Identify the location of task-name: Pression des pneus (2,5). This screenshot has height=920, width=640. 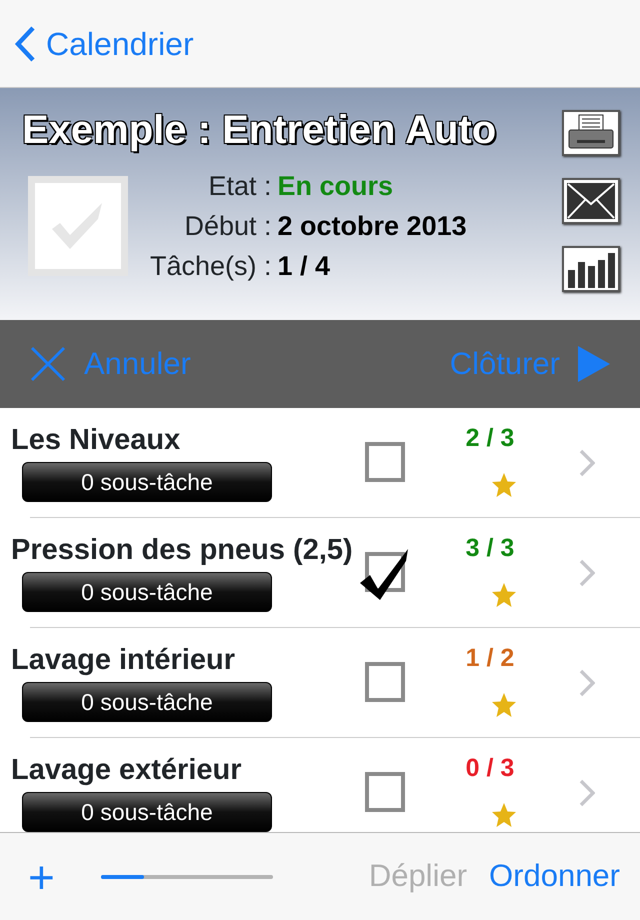
(182, 550).